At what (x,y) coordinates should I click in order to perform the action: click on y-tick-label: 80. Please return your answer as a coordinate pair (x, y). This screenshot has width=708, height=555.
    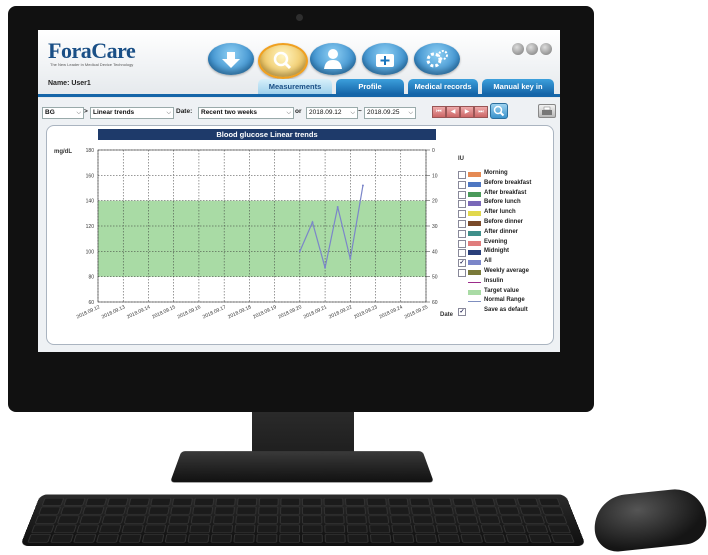
    Looking at the image, I should click on (91, 278).